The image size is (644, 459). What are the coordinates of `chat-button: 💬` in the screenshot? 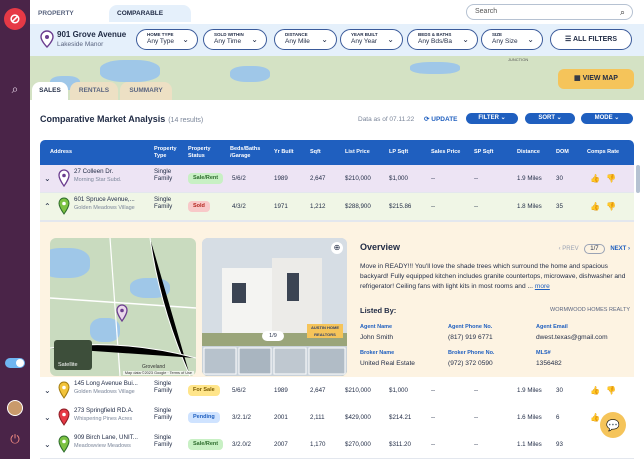 It's located at (613, 425).